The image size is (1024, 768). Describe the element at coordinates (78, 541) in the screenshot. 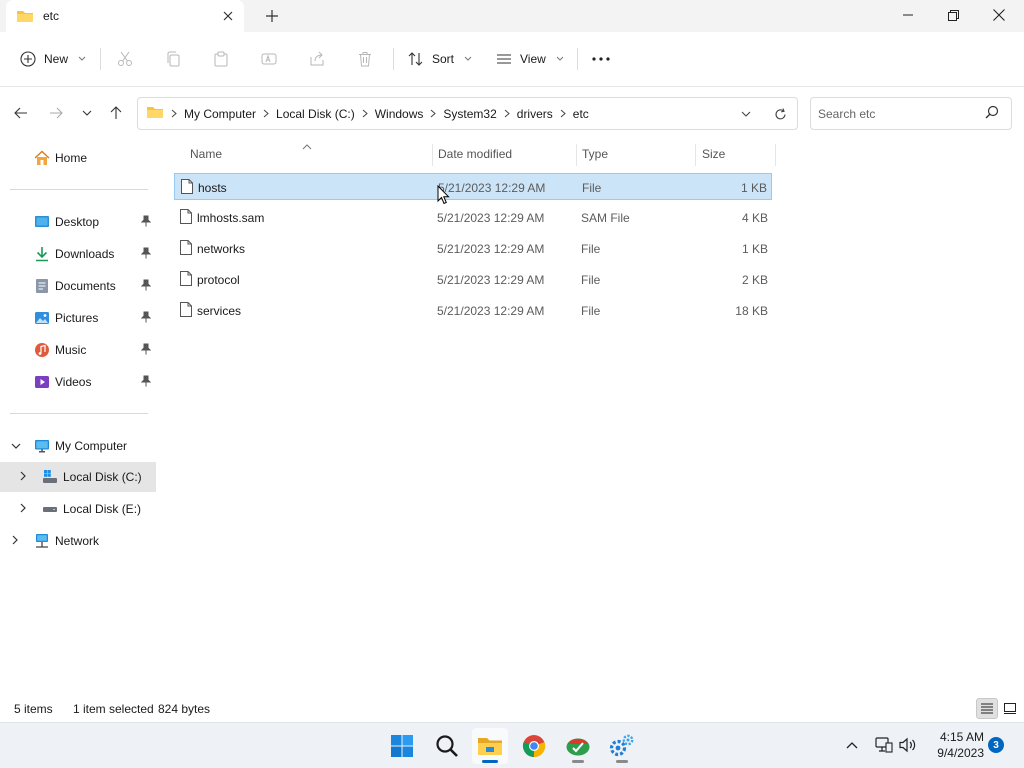

I see `sidebar-item-network: Network` at that location.